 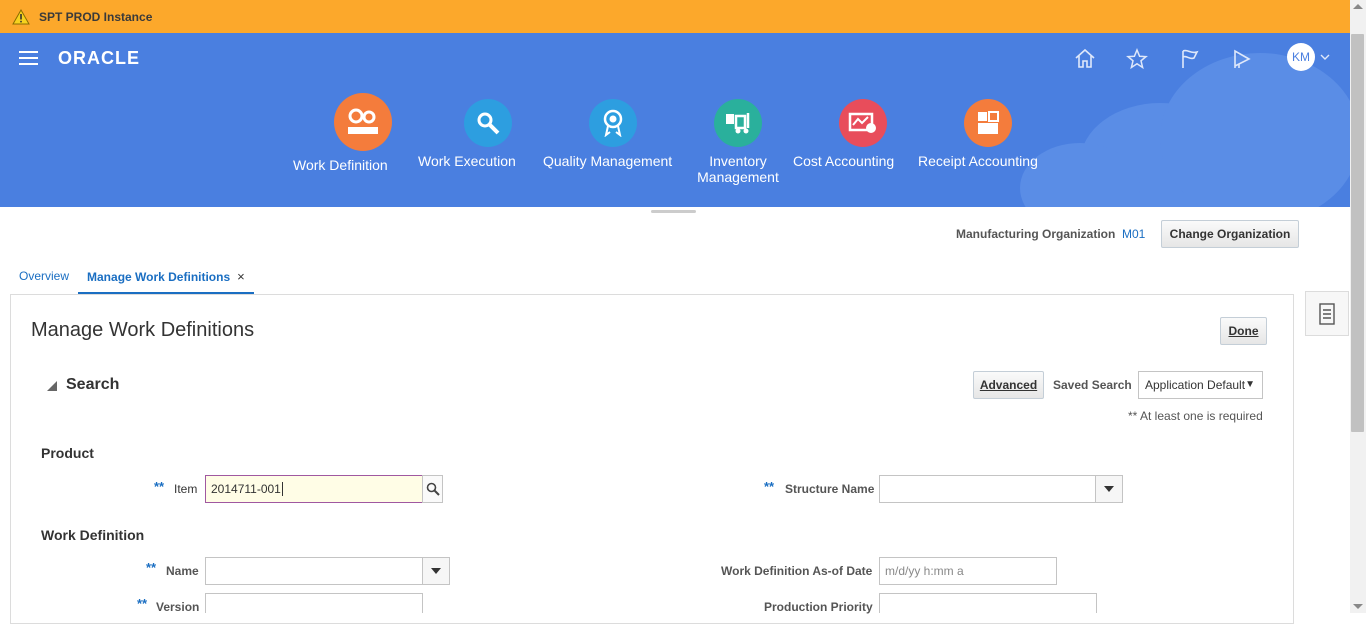 I want to click on required-note: ** At least one is required, so click(x=1195, y=416).